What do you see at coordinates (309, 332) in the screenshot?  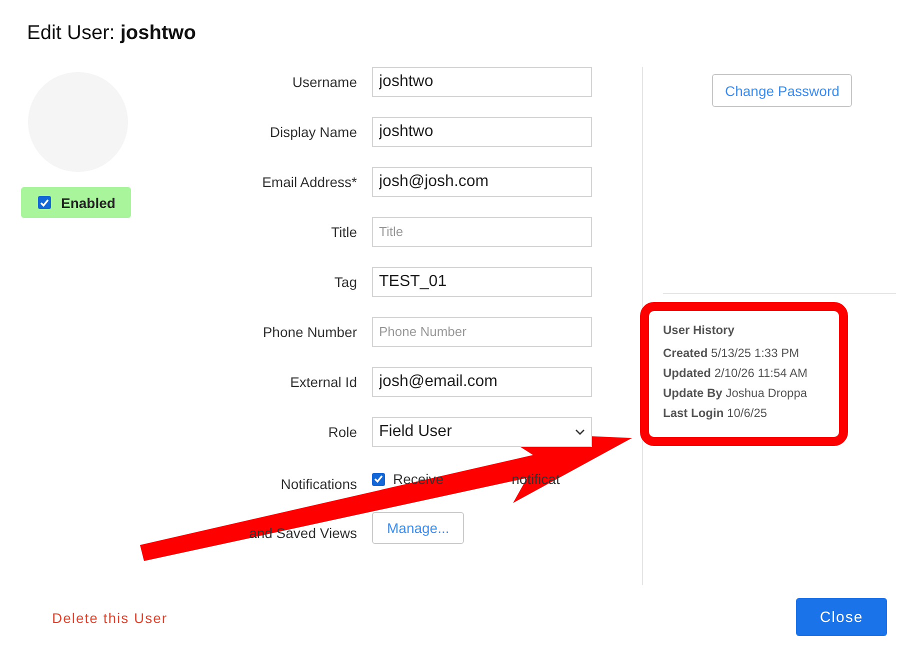 I see `field-label: Phone Number` at bounding box center [309, 332].